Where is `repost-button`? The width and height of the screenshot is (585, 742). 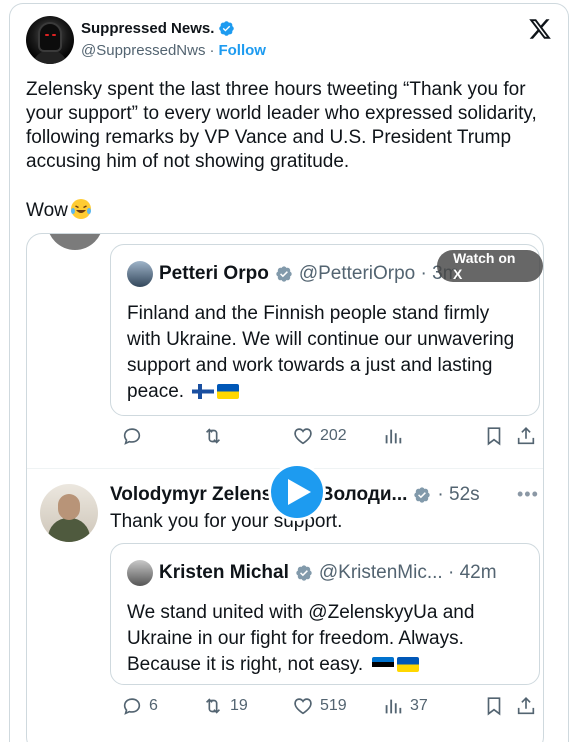 repost-button is located at coordinates (216, 436).